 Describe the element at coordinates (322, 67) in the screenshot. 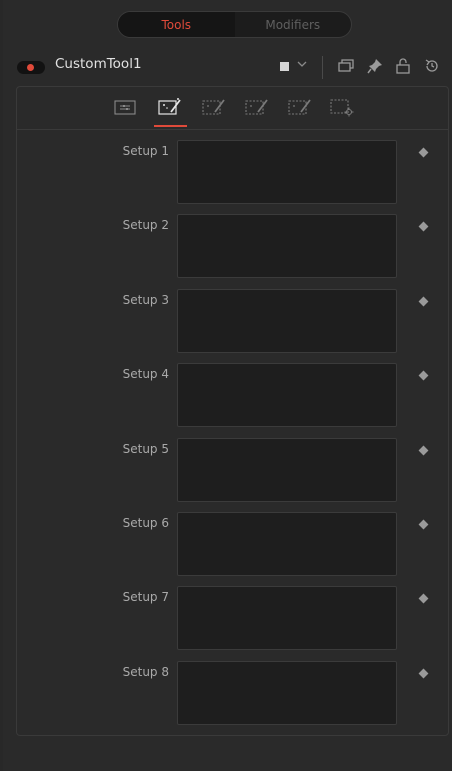

I see `toolbar-divider` at that location.